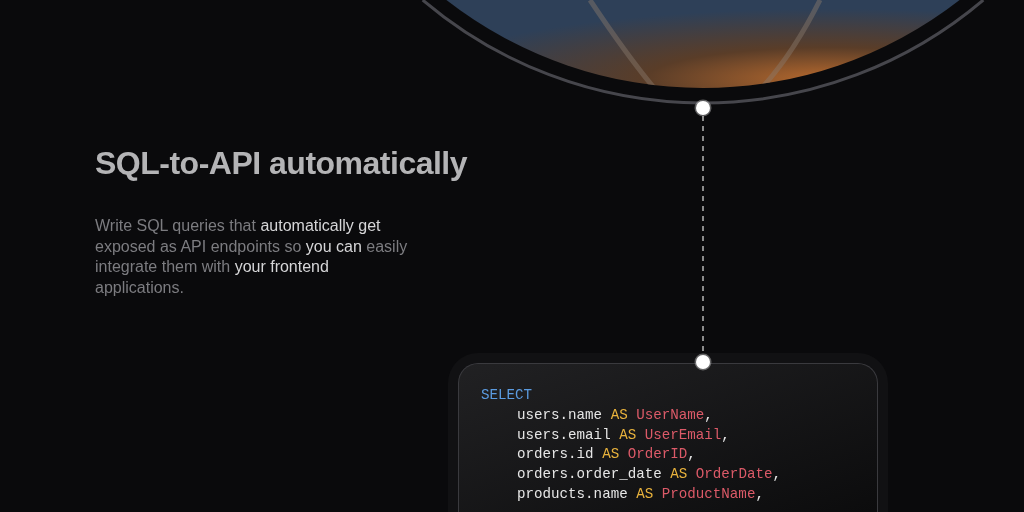 This screenshot has width=1024, height=512. I want to click on code-line: orders.order_date AS OrderDate,, so click(649, 475).